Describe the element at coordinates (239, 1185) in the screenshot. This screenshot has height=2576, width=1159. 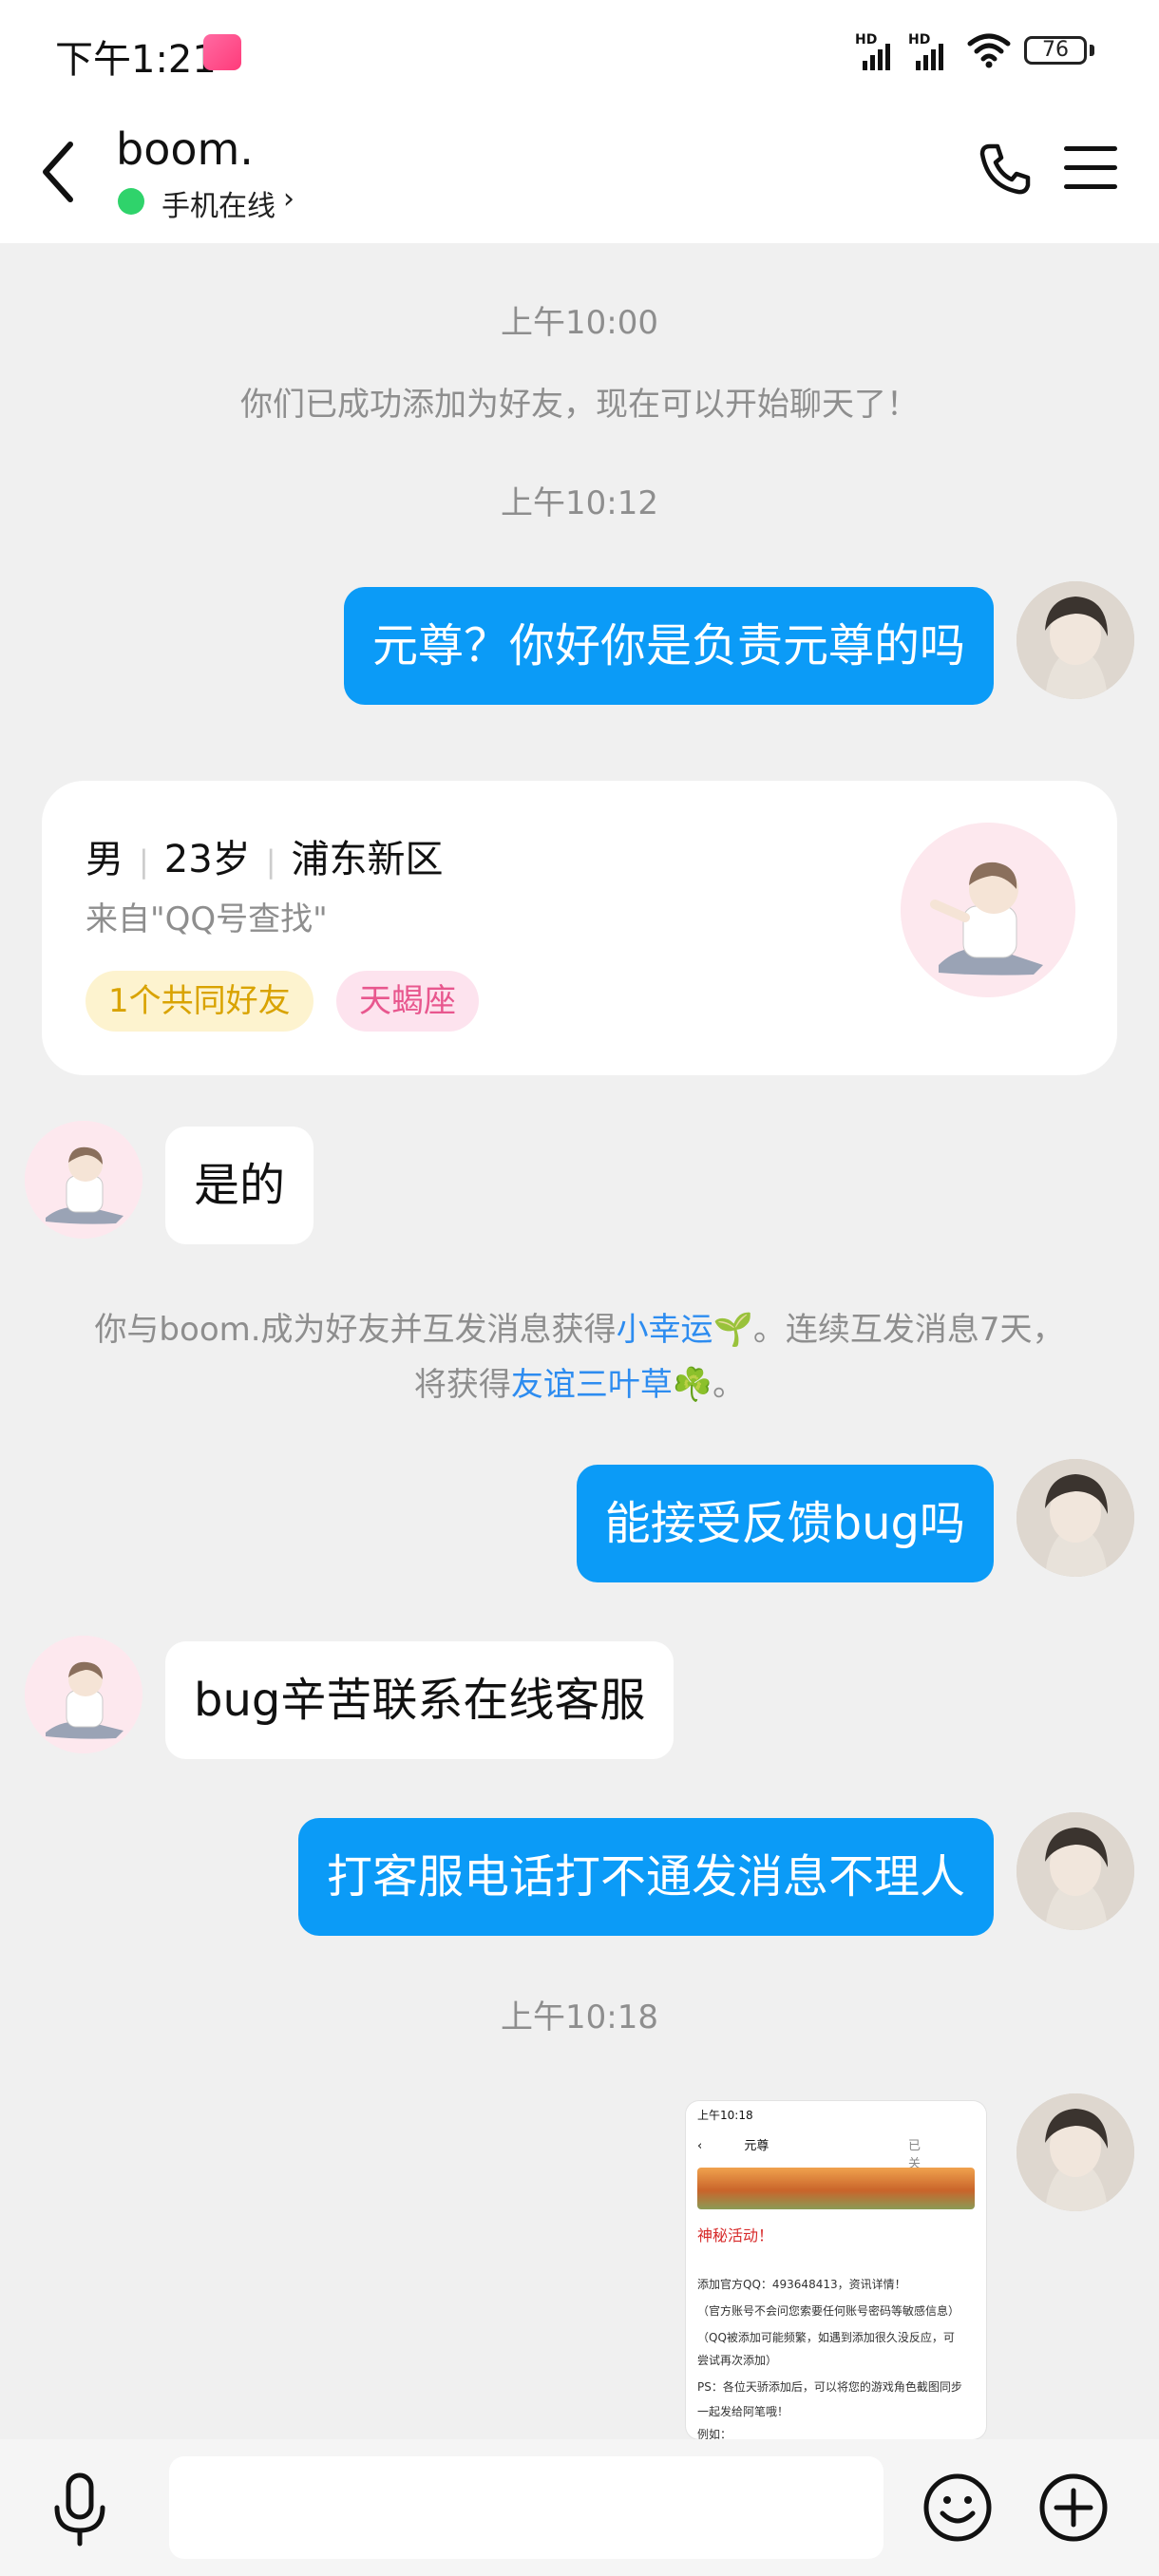
I see `incoming-message: 是的` at that location.